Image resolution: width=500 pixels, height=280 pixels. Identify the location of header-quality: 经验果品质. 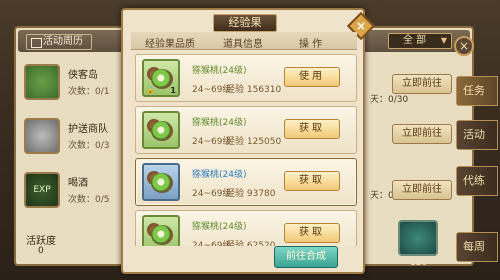
(170, 44).